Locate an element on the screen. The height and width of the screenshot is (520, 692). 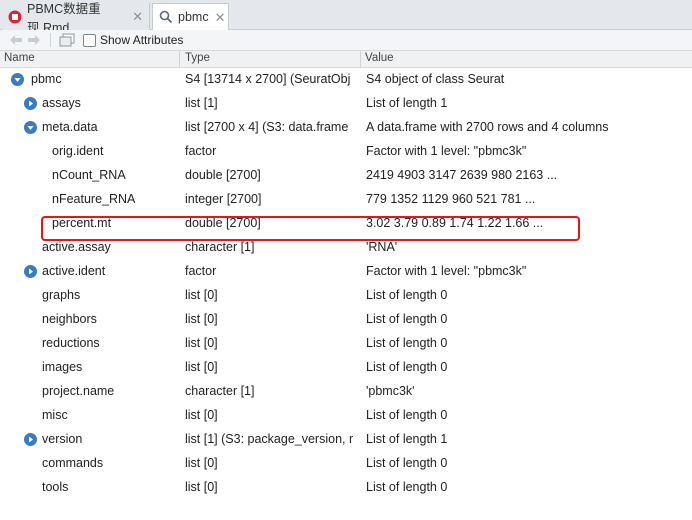
toolbar: Show Attributes is located at coordinates (346, 40).